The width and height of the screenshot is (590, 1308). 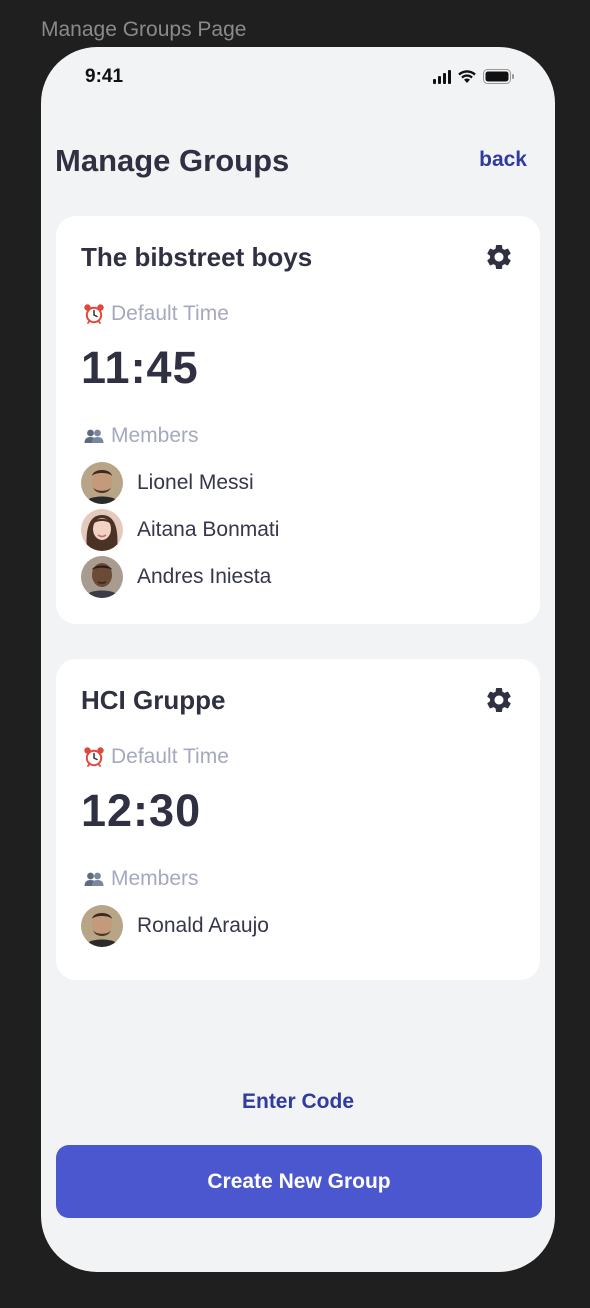 What do you see at coordinates (140, 367) in the screenshot?
I see `default-time-value: 11:45` at bounding box center [140, 367].